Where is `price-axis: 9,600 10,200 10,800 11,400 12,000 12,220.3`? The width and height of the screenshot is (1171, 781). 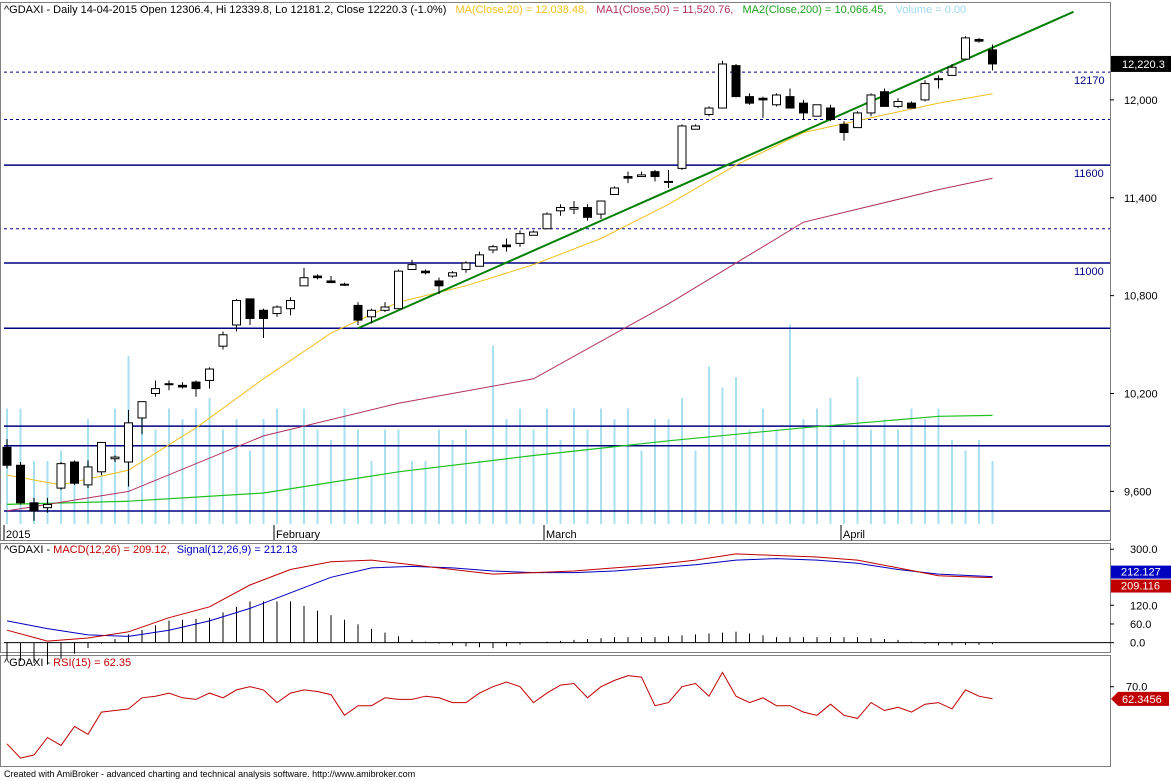 price-axis: 9,600 10,200 10,800 11,400 12,000 12,220.3 is located at coordinates (1140, 276).